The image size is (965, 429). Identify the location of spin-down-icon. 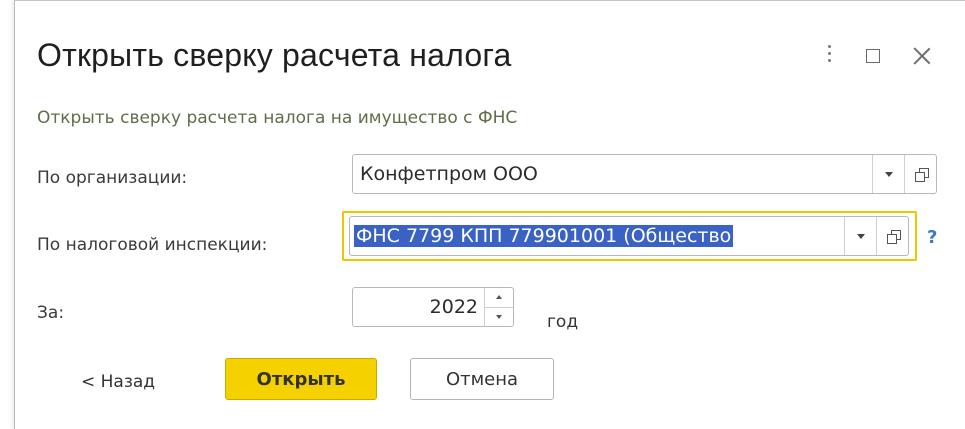
(499, 316).